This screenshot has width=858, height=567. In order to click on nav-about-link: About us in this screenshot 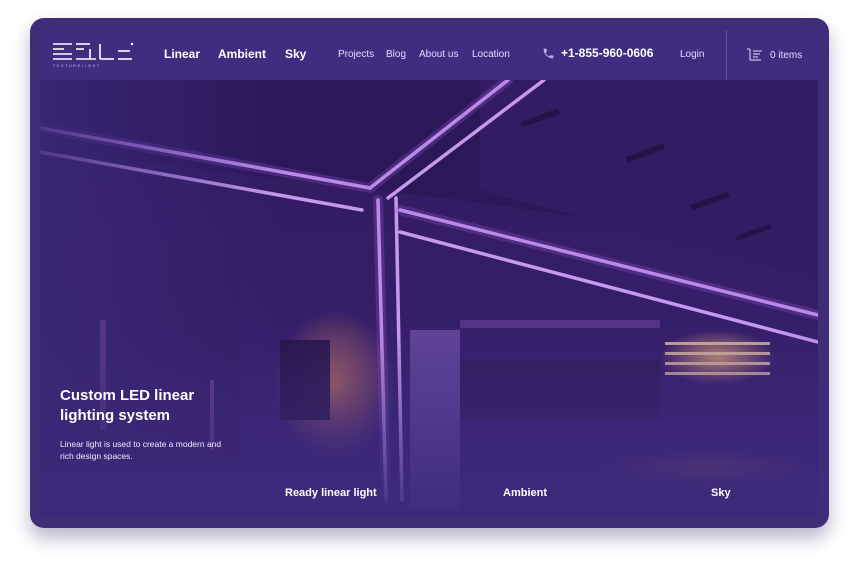, I will do `click(438, 54)`.